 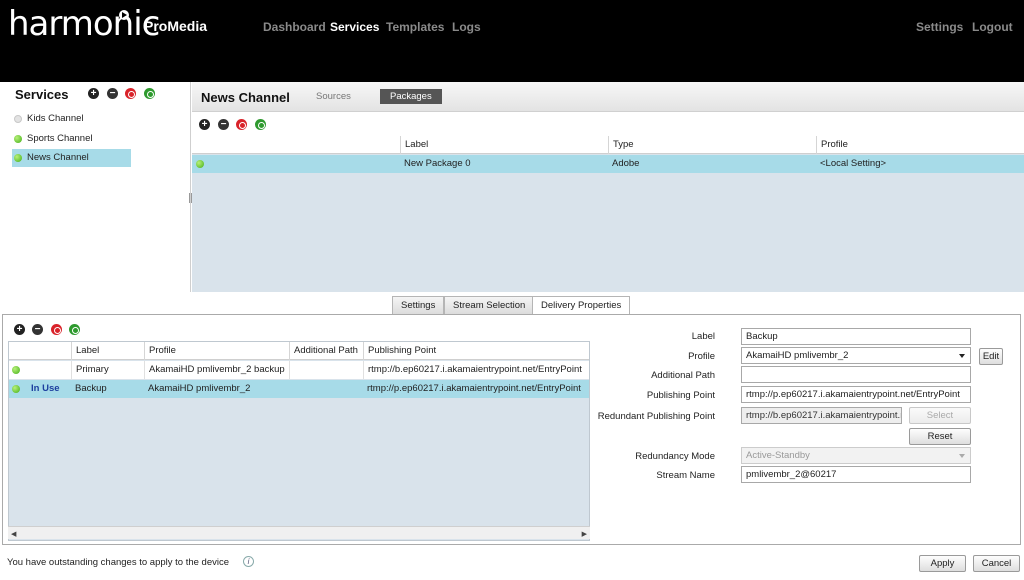 I want to click on row-profile: AkamaiHD pmlivembr_2 backup, so click(x=216, y=370).